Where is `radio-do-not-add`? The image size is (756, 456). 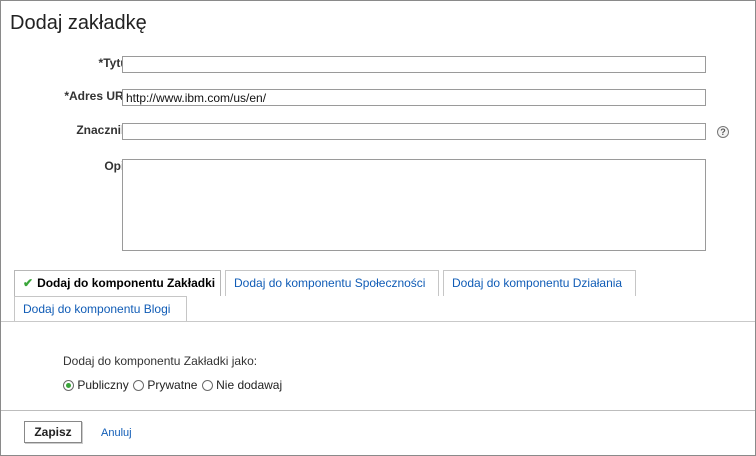 radio-do-not-add is located at coordinates (207, 385).